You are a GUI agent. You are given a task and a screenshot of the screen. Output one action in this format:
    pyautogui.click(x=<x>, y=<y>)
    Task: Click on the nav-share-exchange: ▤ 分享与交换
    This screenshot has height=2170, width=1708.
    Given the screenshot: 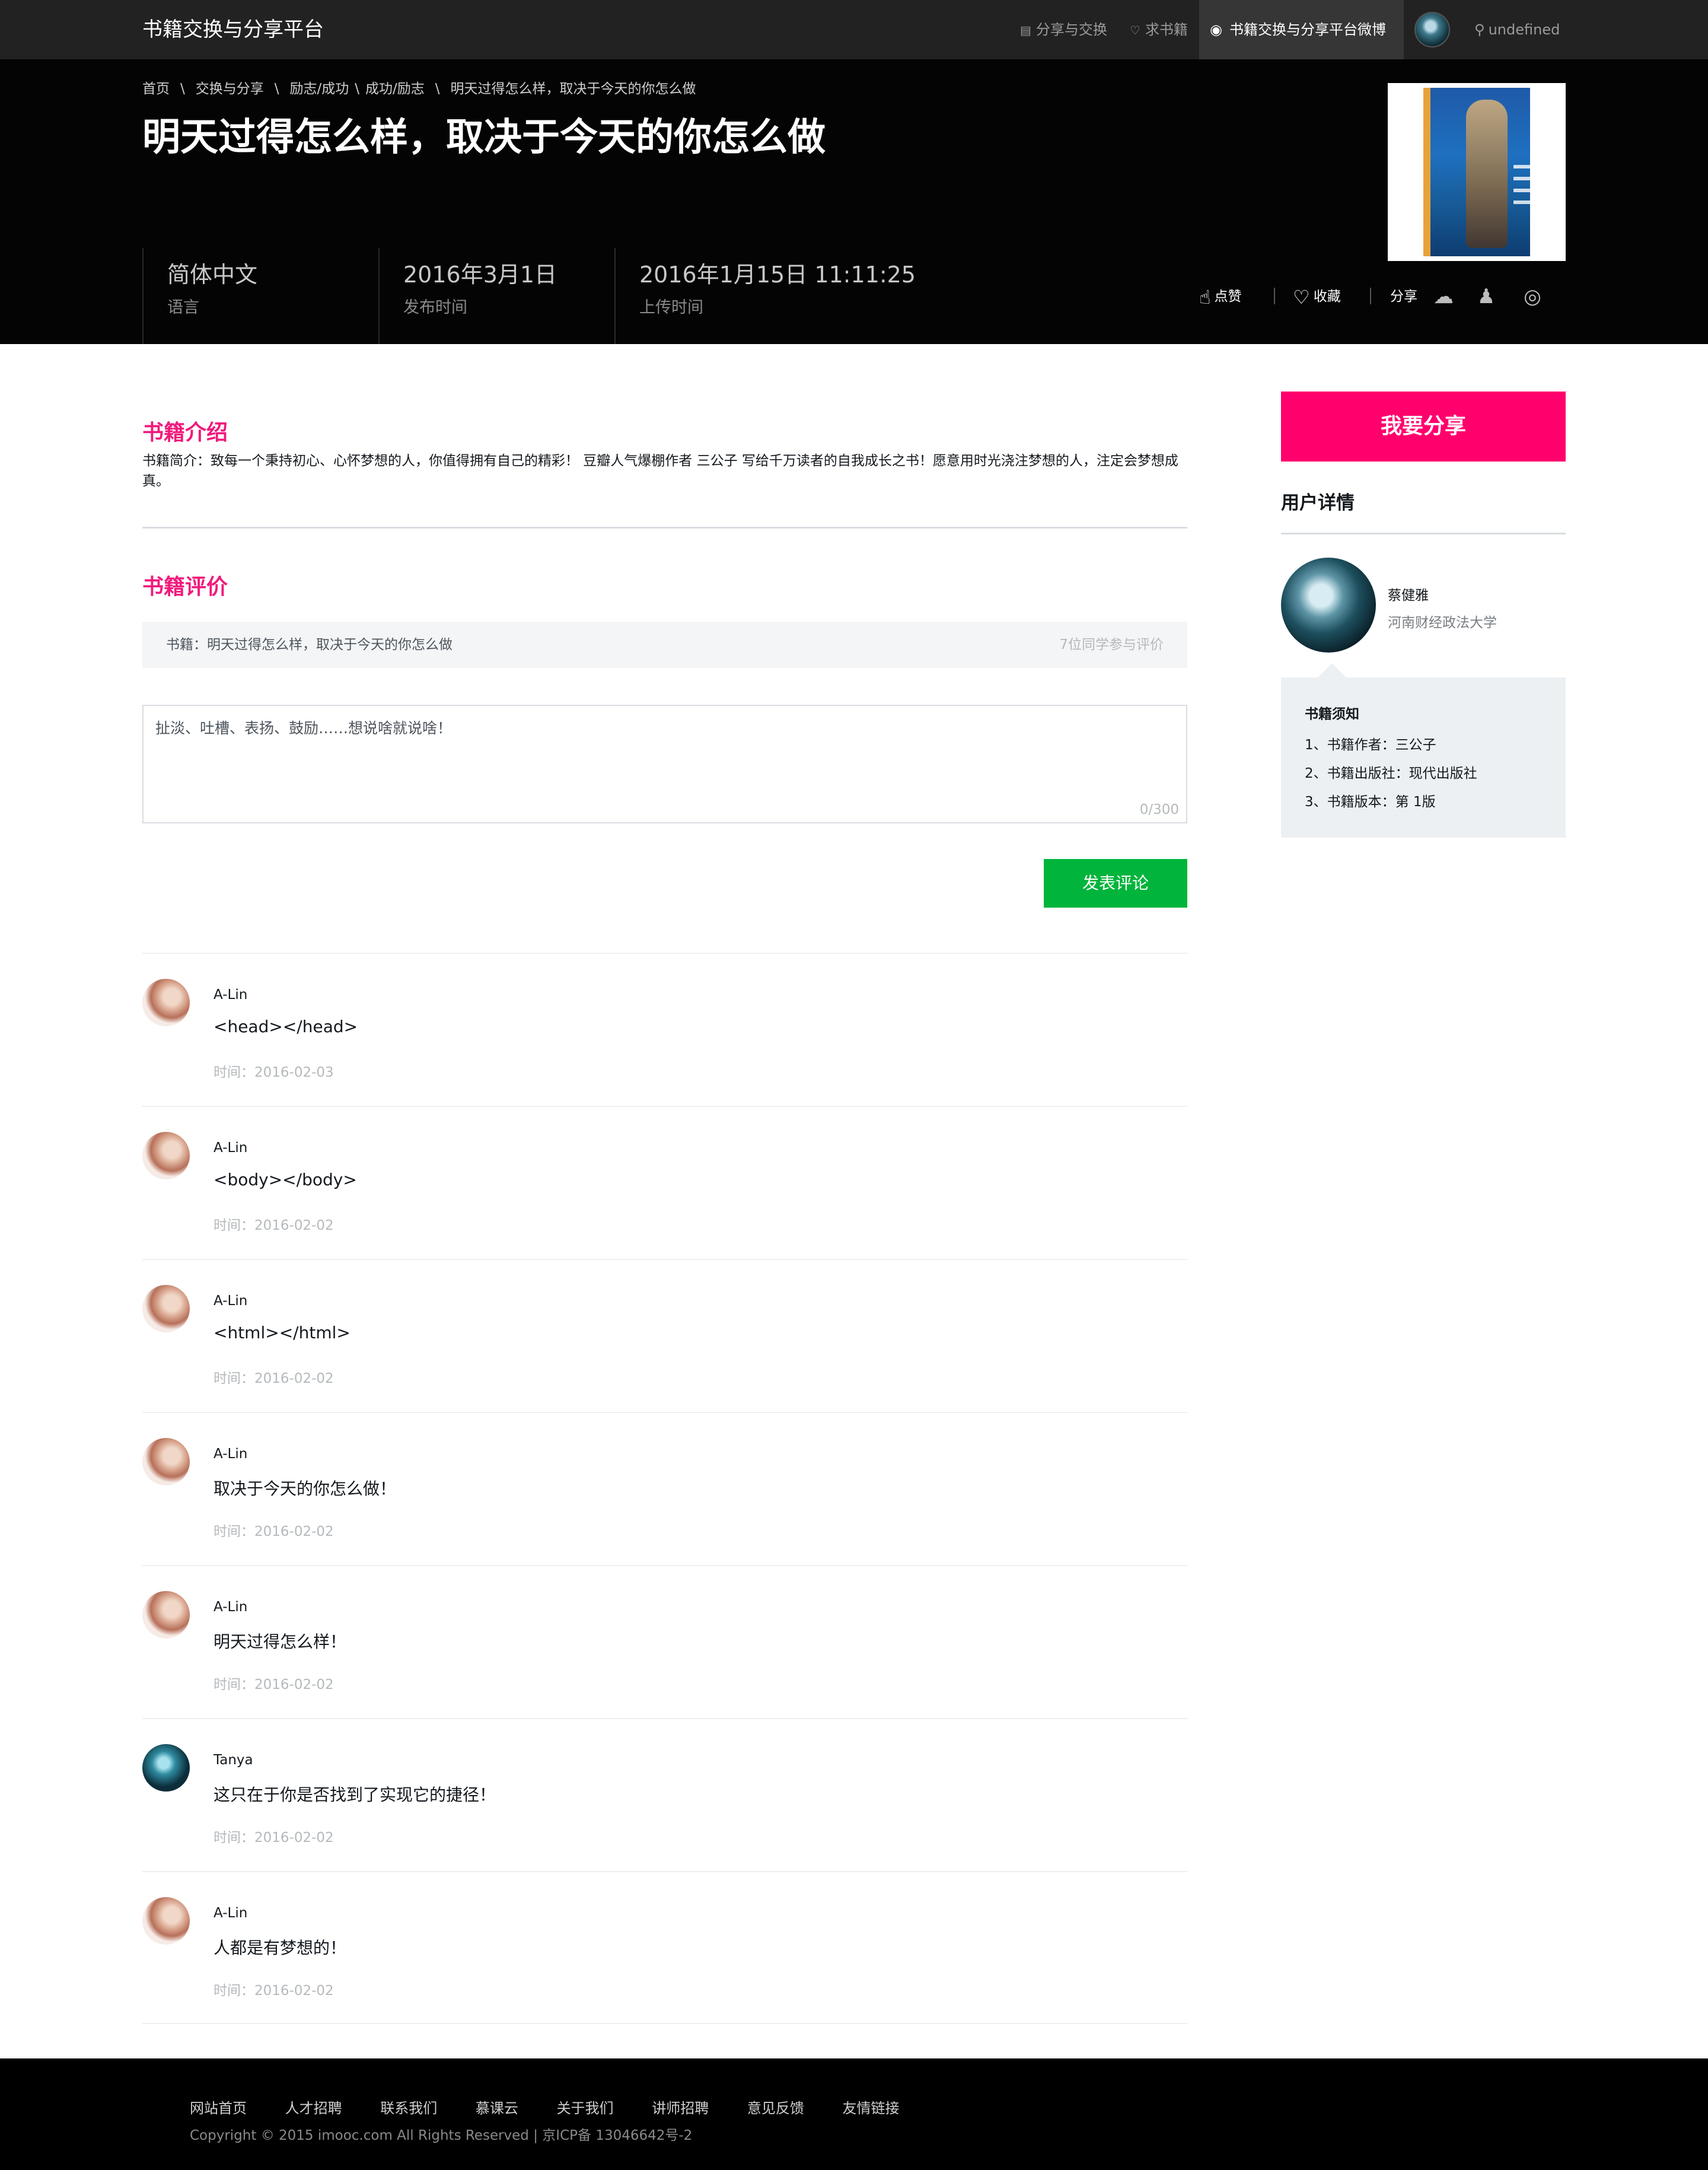 What is the action you would take?
    pyautogui.click(x=1063, y=29)
    